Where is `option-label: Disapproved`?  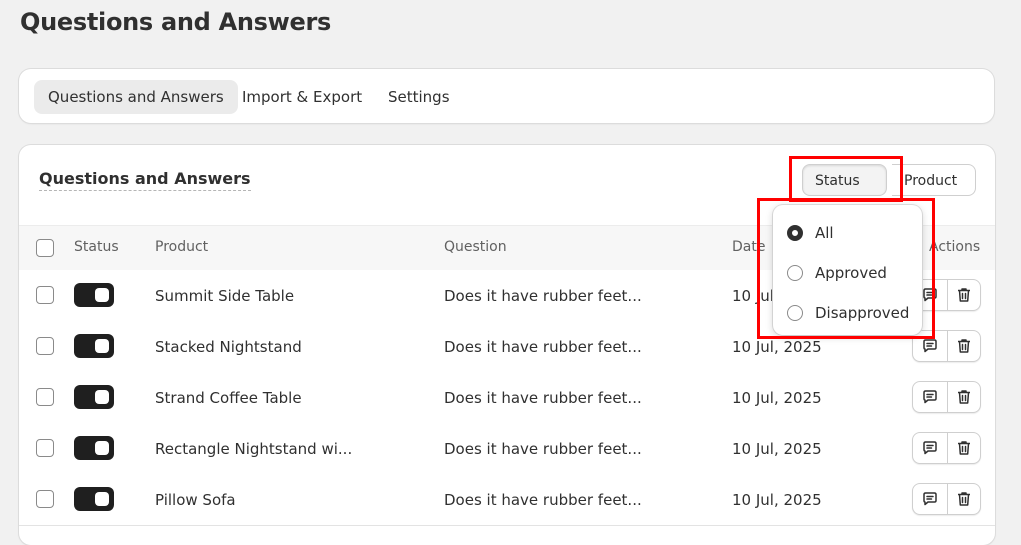 option-label: Disapproved is located at coordinates (862, 313).